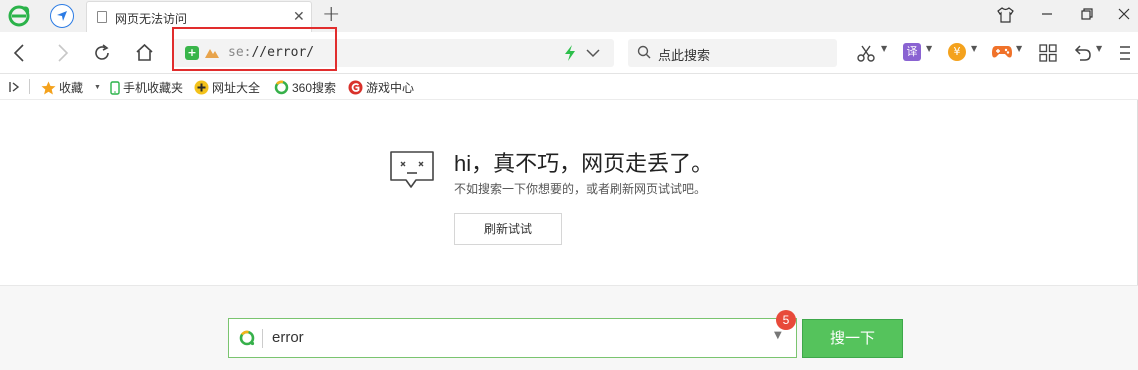 Image resolution: width=1138 pixels, height=370 pixels. What do you see at coordinates (201, 87) in the screenshot?
I see `plus-circle-icon` at bounding box center [201, 87].